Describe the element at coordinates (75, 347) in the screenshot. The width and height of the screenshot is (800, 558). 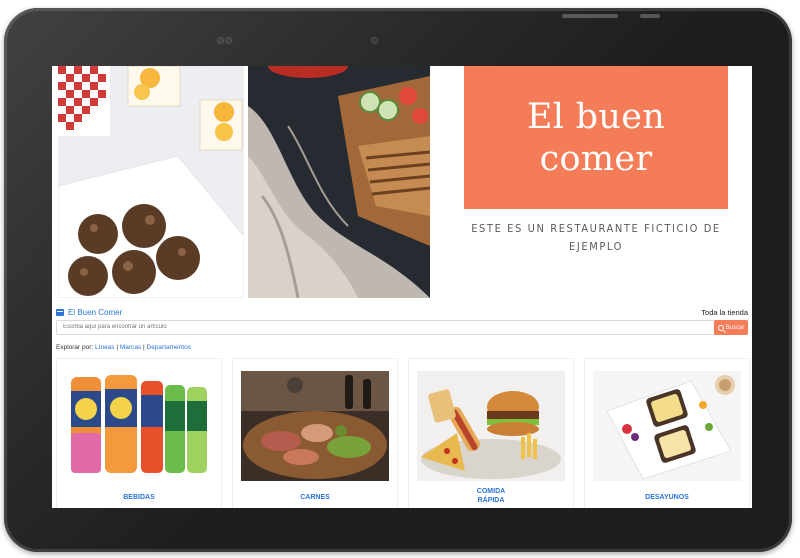
I see `explore-prefix: Explorar por:` at that location.